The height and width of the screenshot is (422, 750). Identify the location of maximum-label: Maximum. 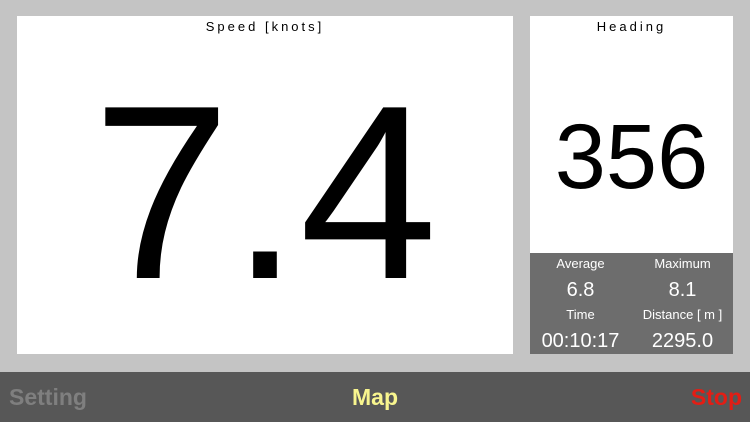
(682, 263).